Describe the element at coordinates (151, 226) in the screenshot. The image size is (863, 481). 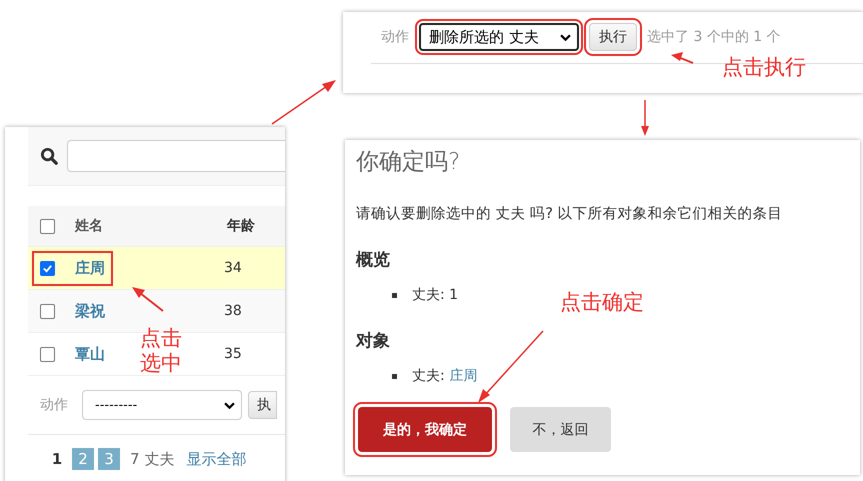
I see `column-header: 姓名` at that location.